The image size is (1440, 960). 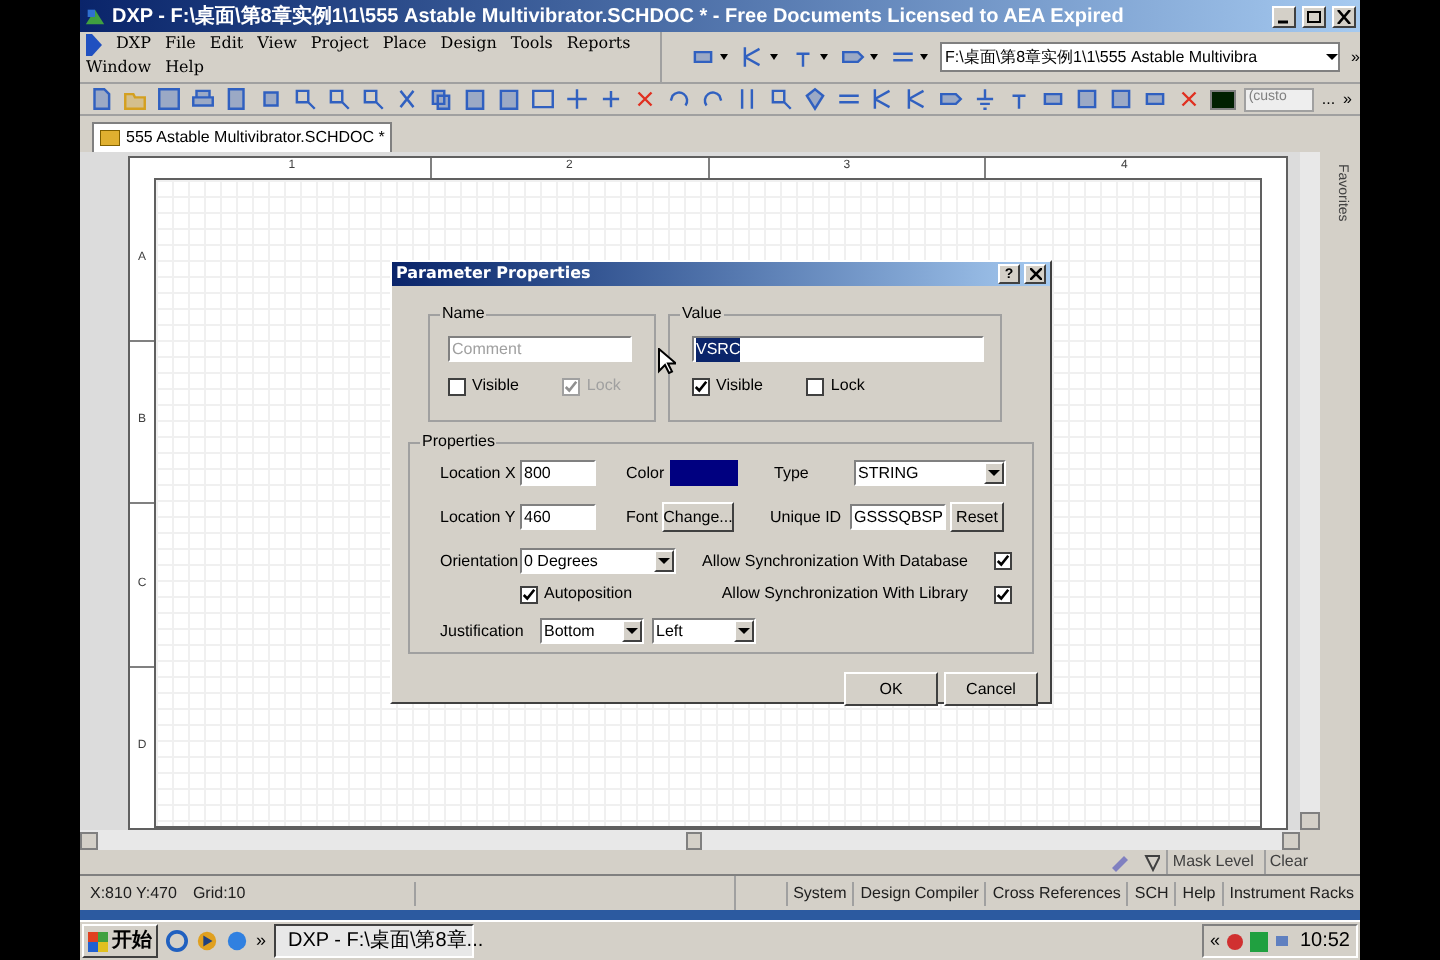 I want to click on cancel-button: Cancel, so click(x=991, y=689).